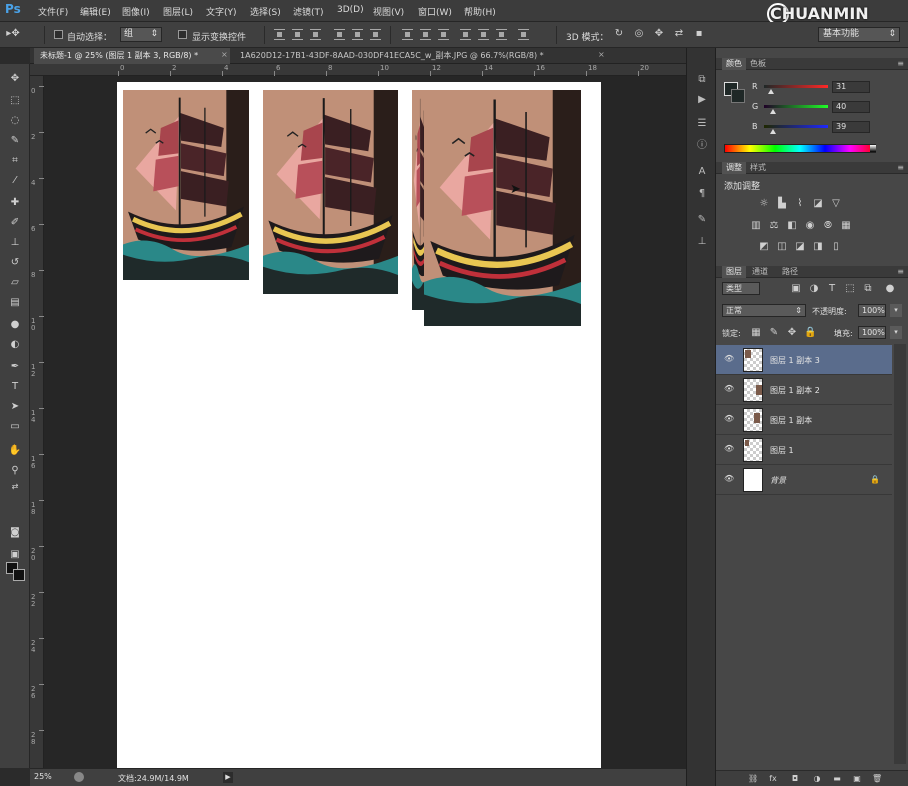 The image size is (908, 786). Describe the element at coordinates (15, 161) in the screenshot. I see `crop-tool-icon: ⌗` at that location.